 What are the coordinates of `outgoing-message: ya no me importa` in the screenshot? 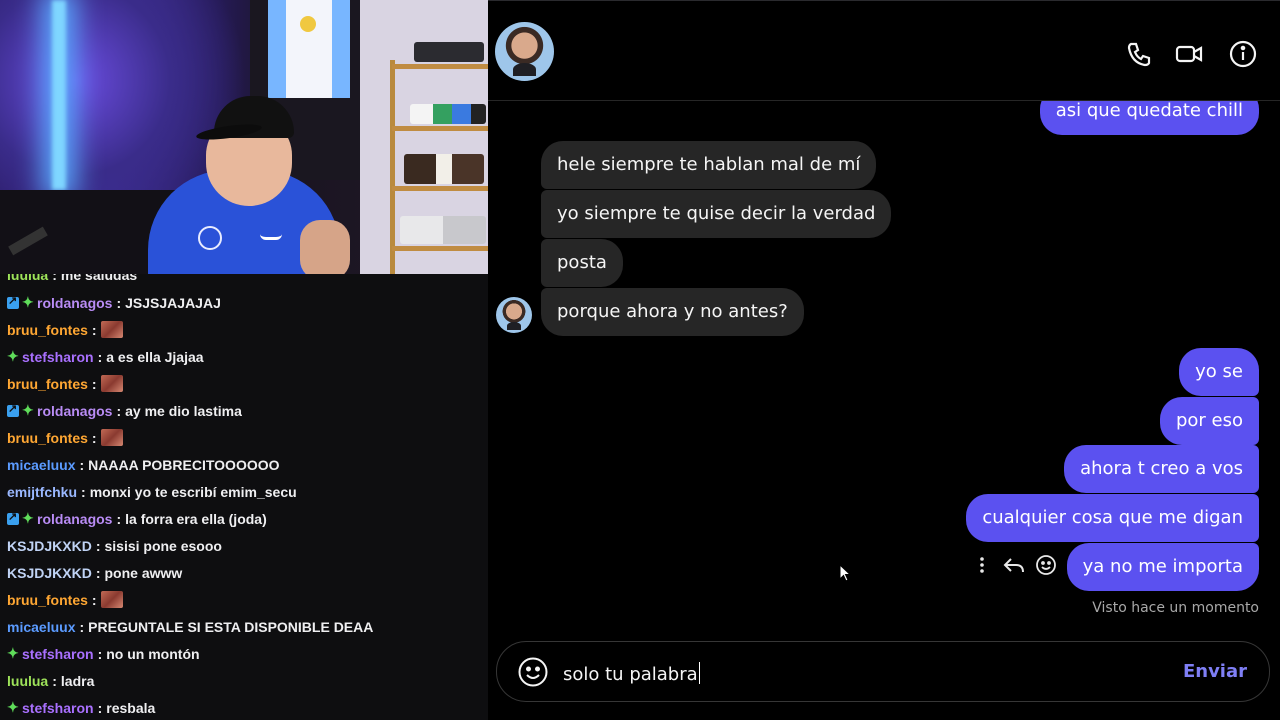 It's located at (1162, 567).